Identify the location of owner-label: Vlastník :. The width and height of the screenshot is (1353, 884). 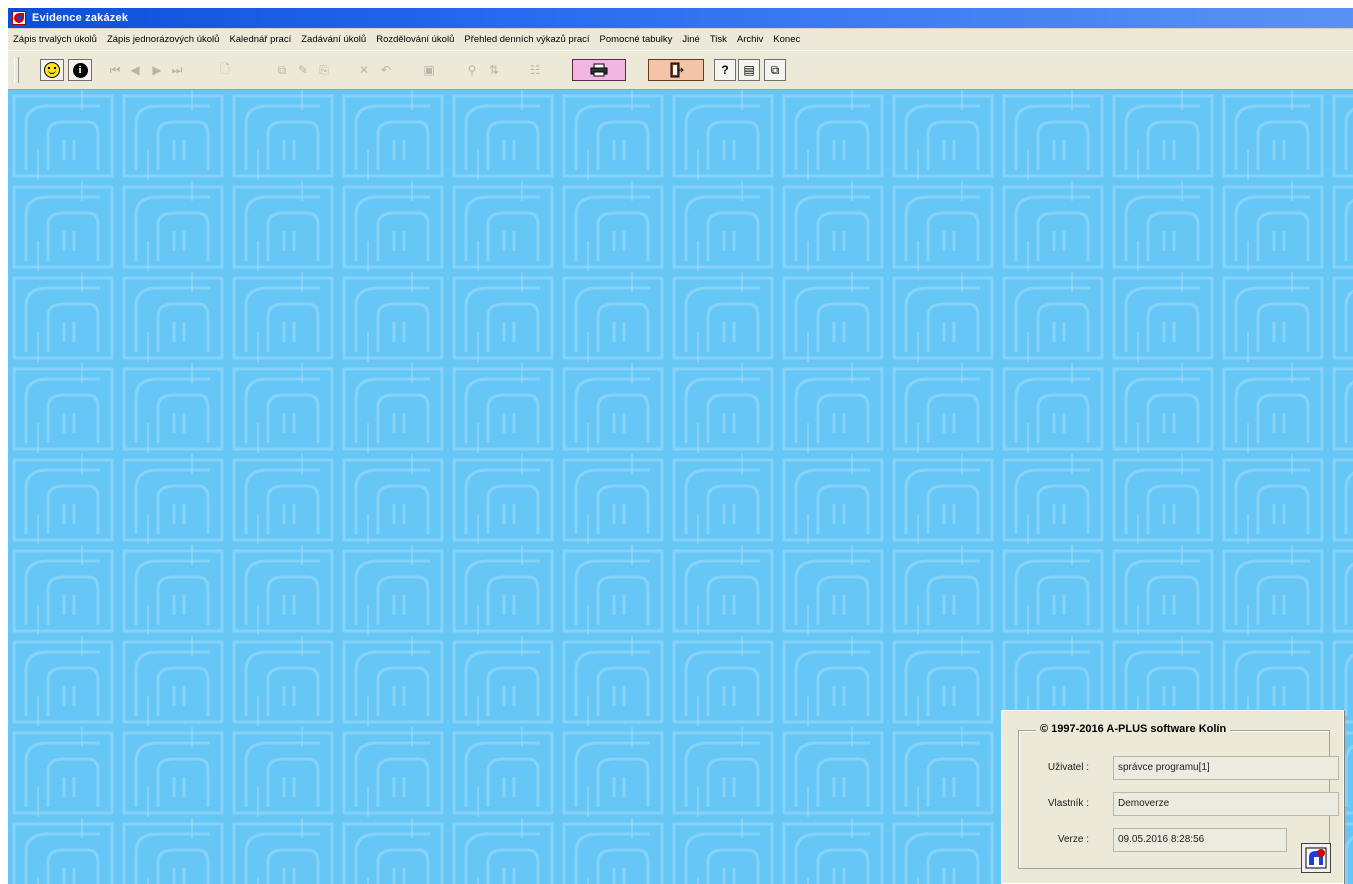
(1068, 803).